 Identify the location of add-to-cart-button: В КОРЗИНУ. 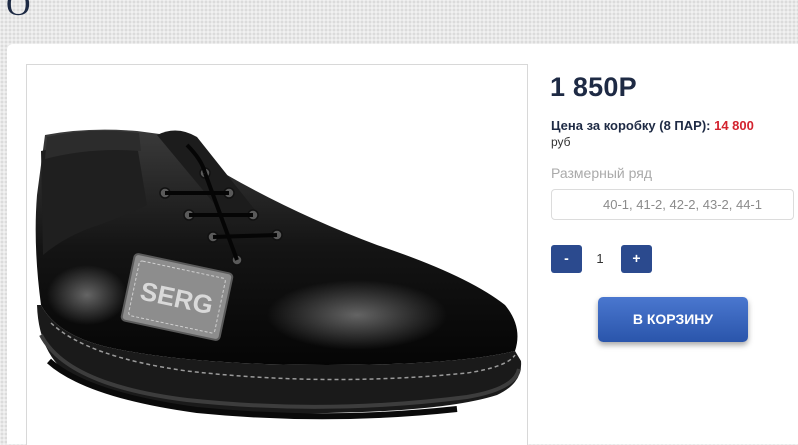
(673, 319).